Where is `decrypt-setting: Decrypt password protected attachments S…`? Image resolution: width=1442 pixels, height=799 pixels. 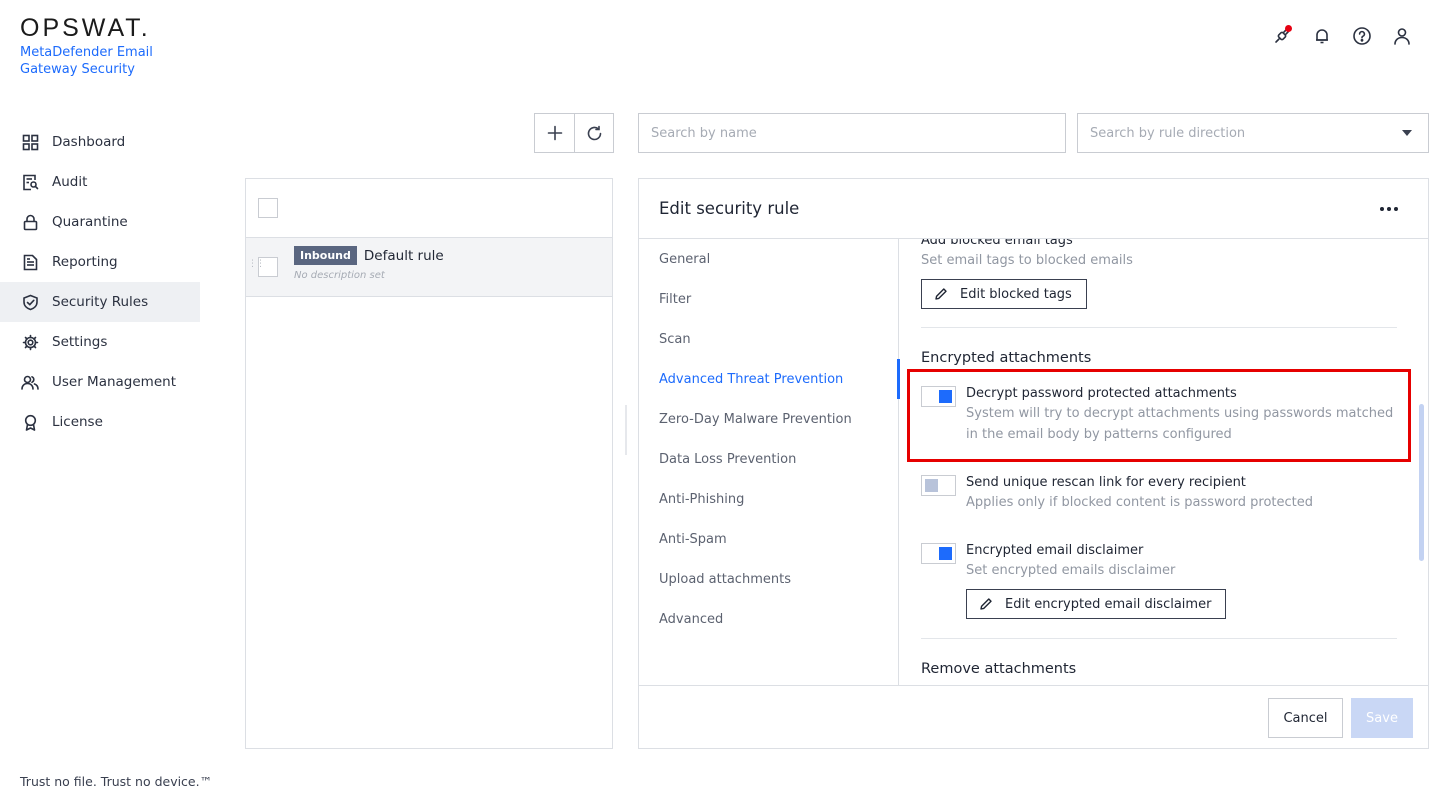 decrypt-setting: Decrypt password protected attachments S… is located at coordinates (1159, 415).